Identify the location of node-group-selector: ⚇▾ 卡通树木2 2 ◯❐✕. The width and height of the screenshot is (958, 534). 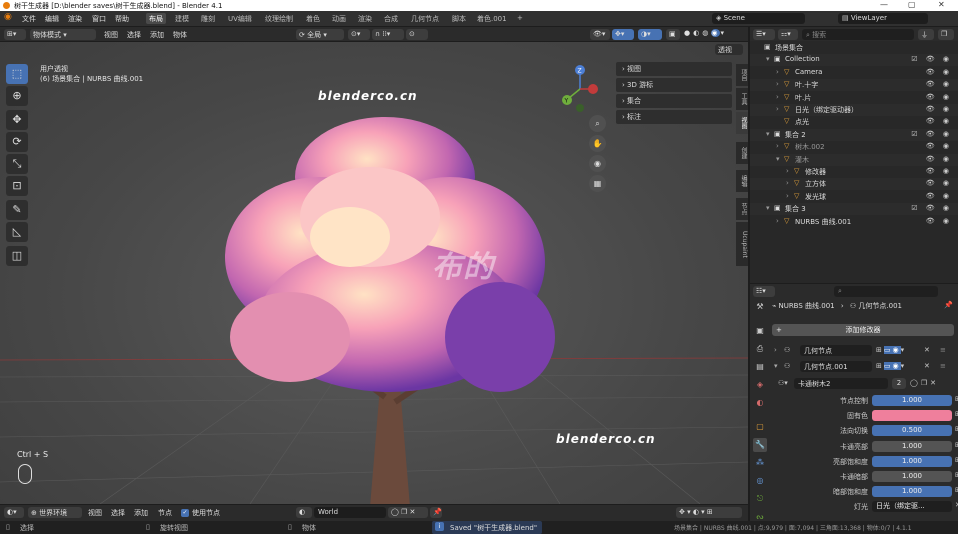
(866, 384).